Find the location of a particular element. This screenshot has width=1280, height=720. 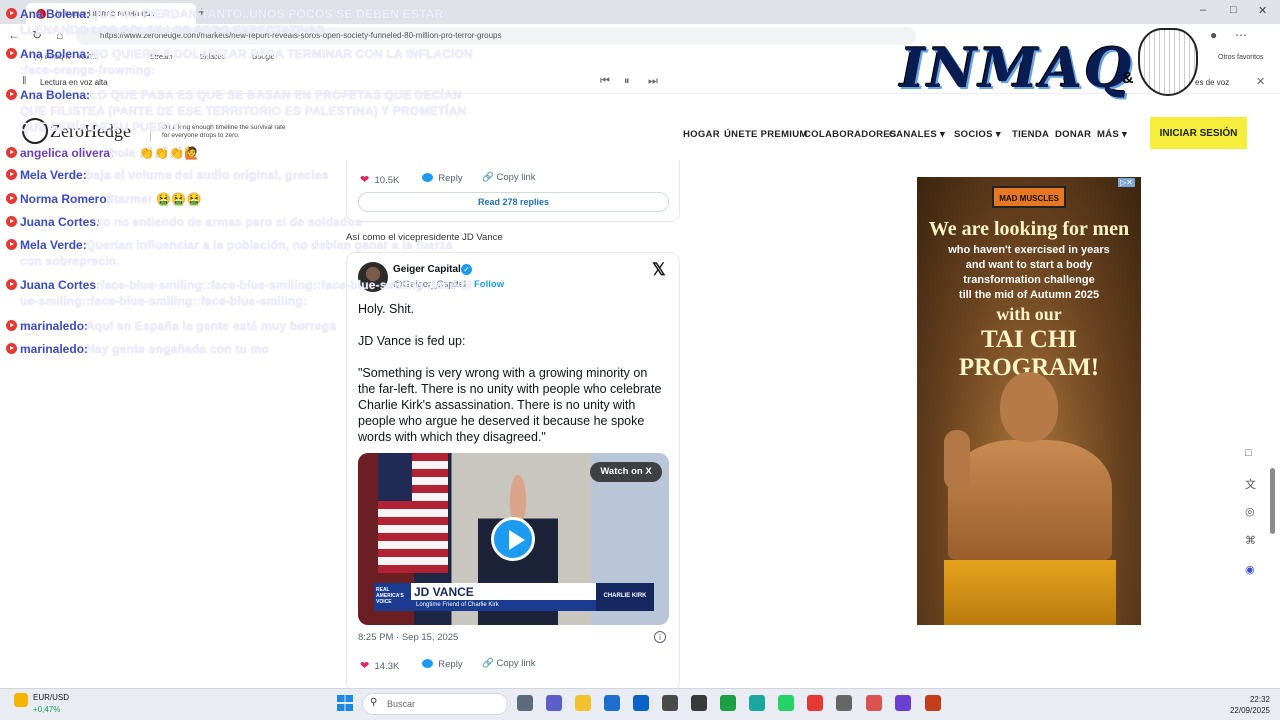

file-explorer-icon is located at coordinates (583, 703).